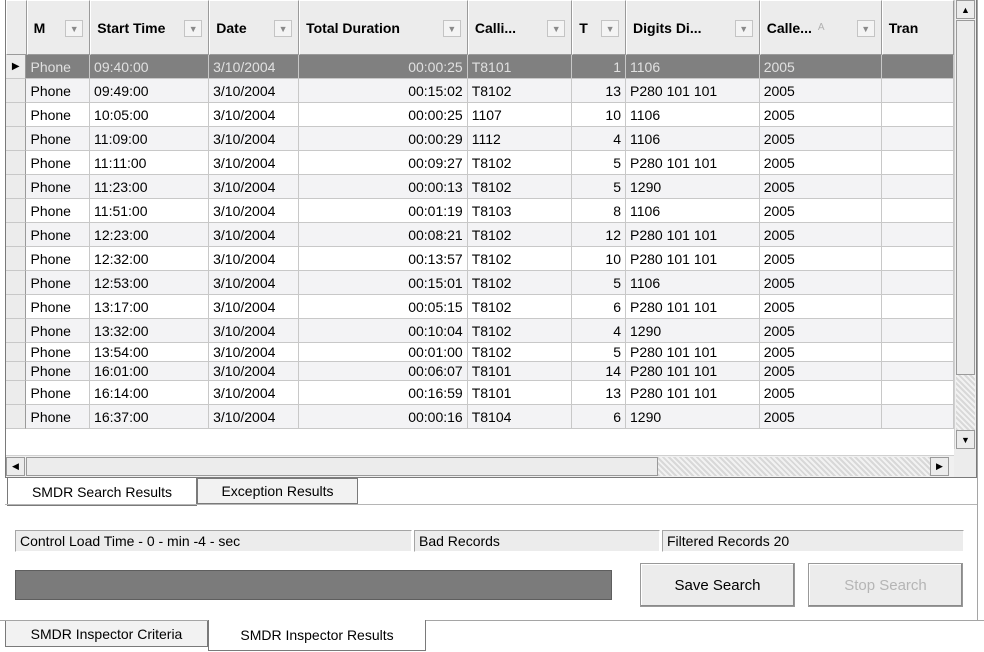 This screenshot has height=652, width=984. What do you see at coordinates (965, 402) in the screenshot?
I see `vertical-scroll-track` at bounding box center [965, 402].